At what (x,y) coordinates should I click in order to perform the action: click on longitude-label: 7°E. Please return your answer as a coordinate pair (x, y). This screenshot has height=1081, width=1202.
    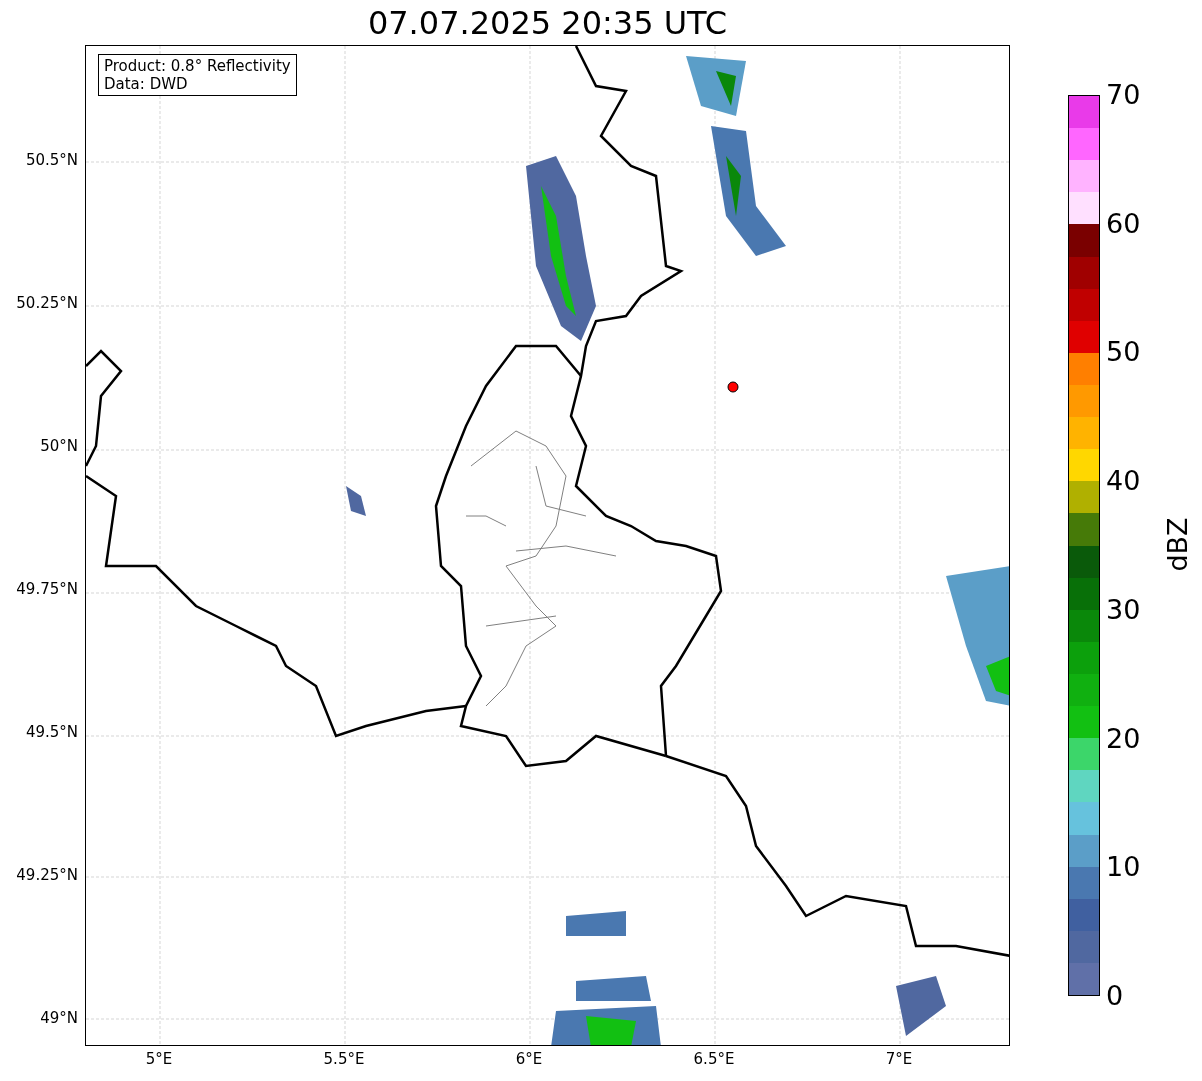
    Looking at the image, I should click on (899, 1059).